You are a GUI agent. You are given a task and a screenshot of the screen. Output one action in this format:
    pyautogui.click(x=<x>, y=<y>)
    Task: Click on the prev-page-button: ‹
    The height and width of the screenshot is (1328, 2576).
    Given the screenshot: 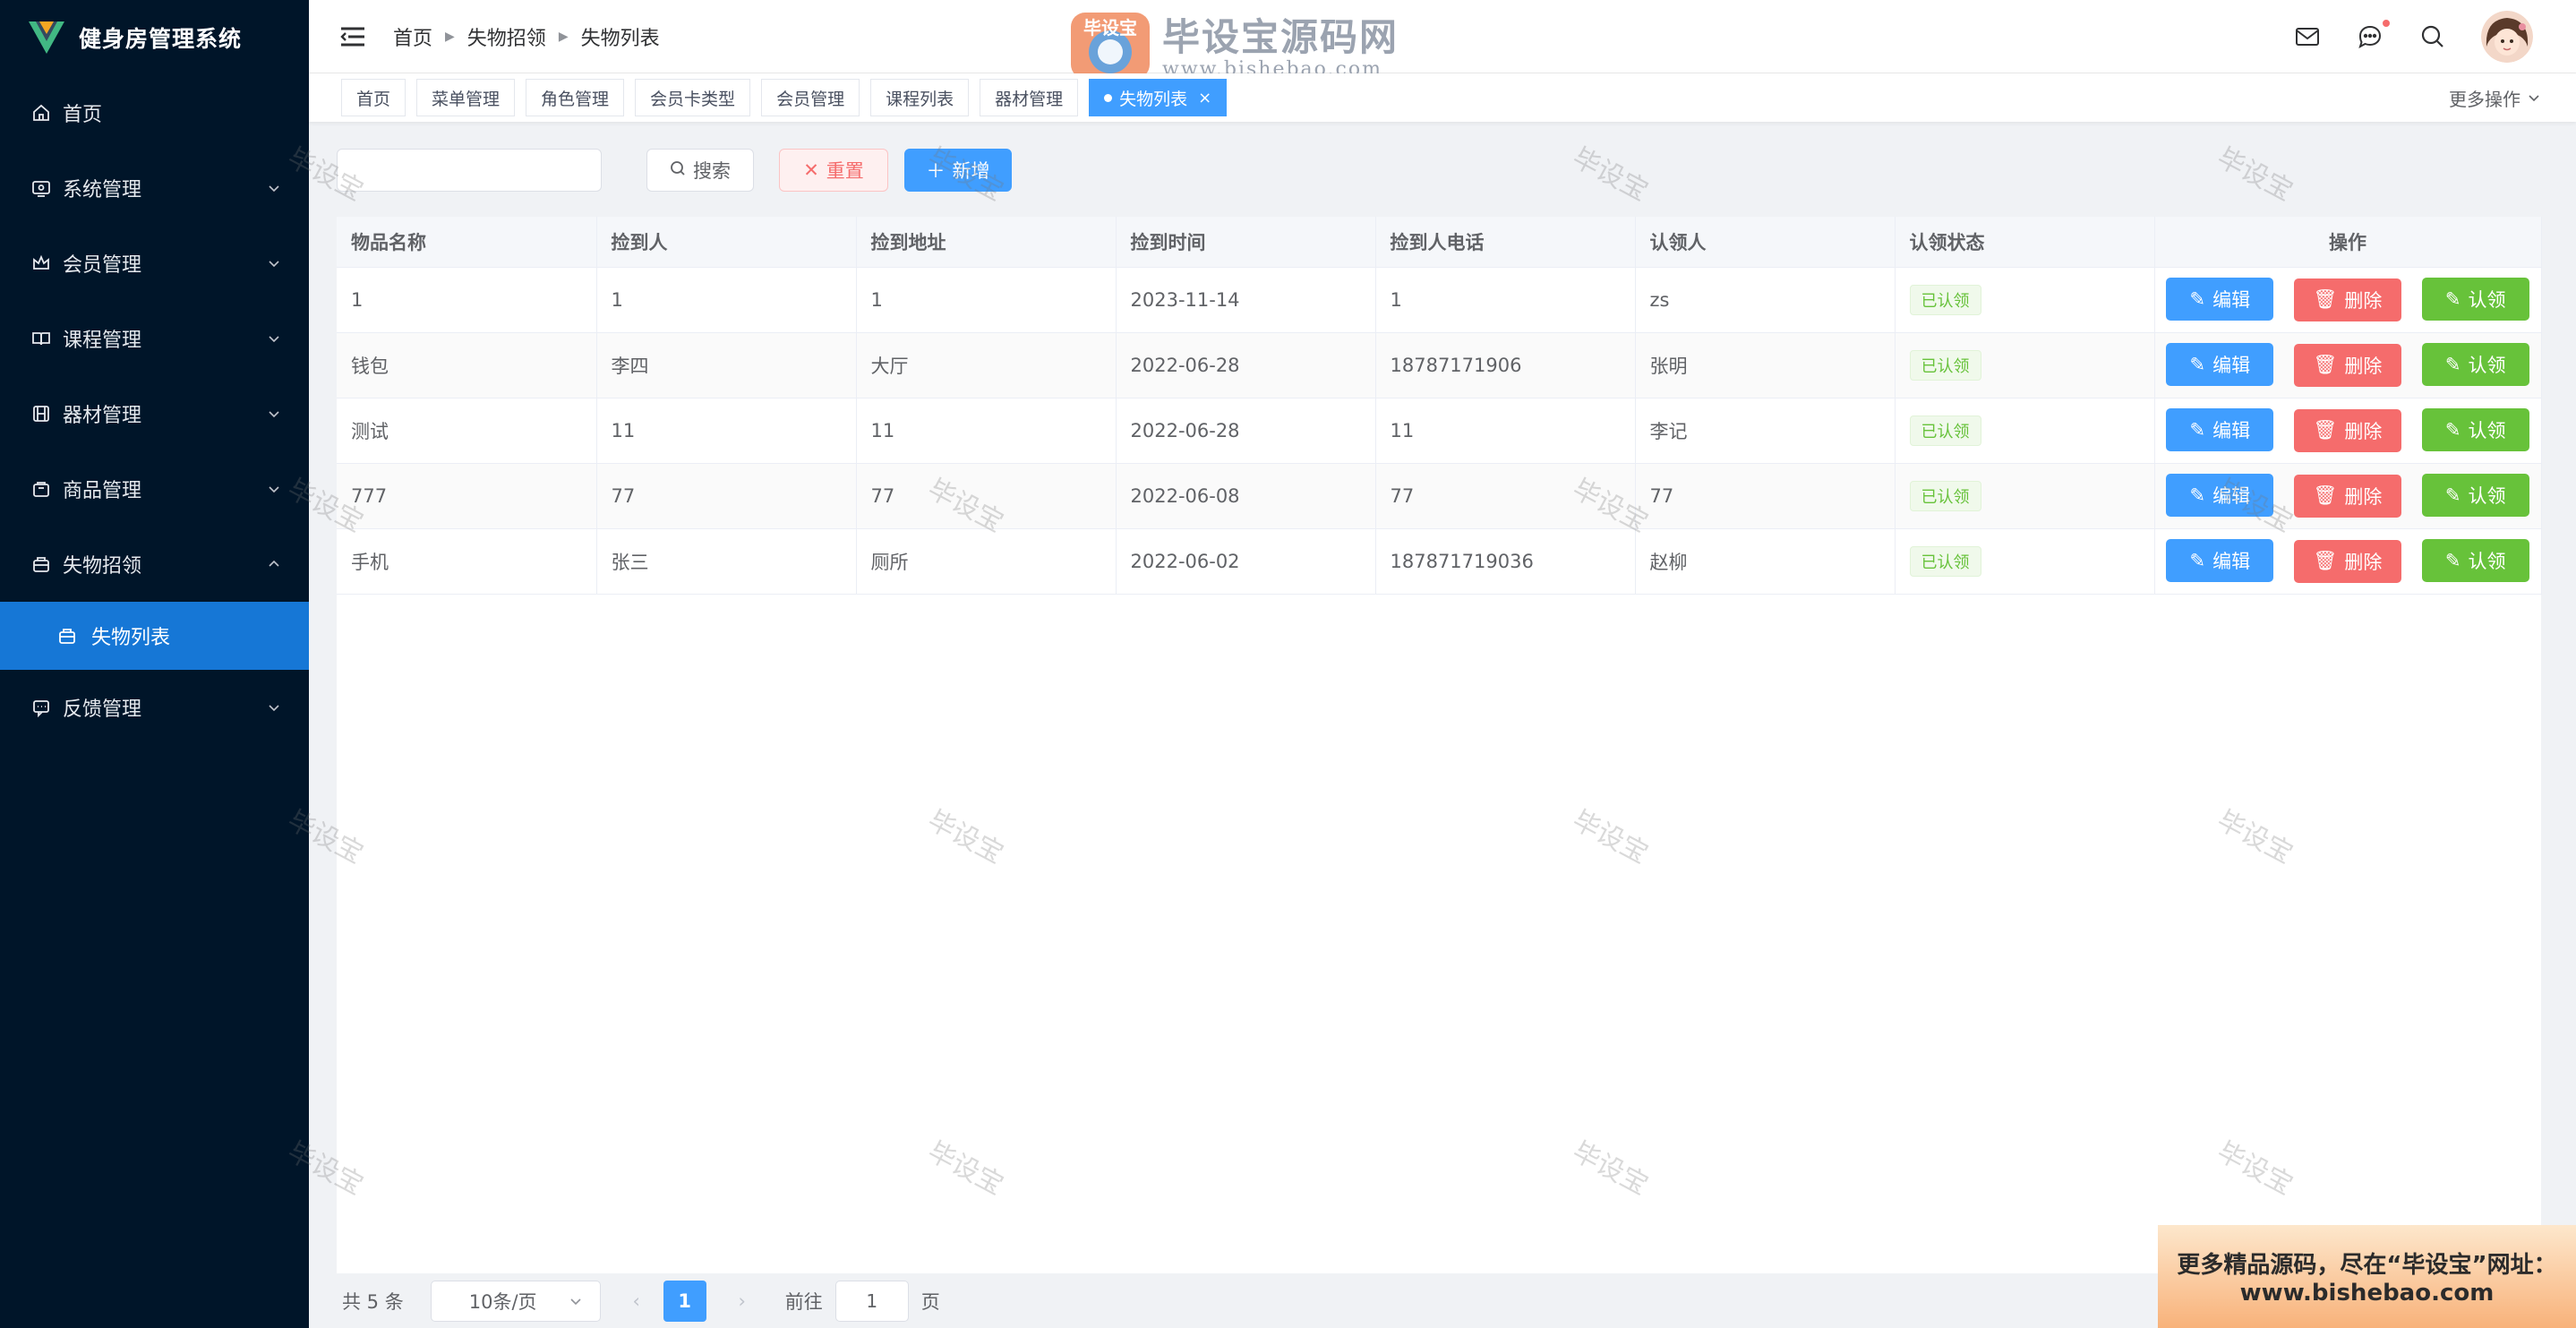 What is the action you would take?
    pyautogui.click(x=637, y=1301)
    